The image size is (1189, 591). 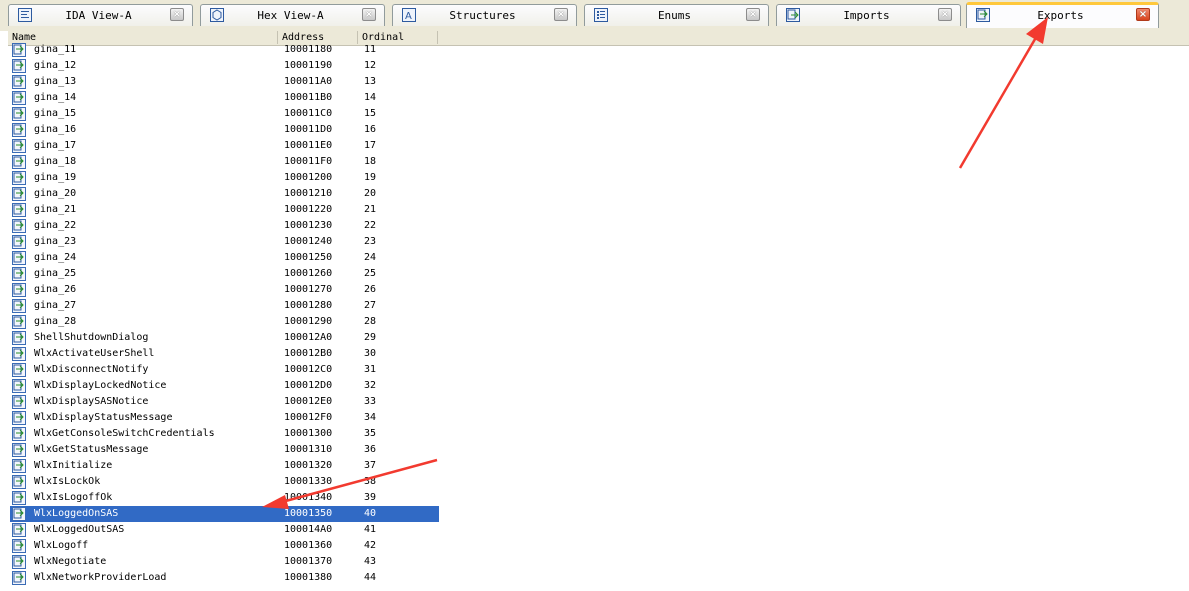 What do you see at coordinates (55, 273) in the screenshot?
I see `export-name: gina_25` at bounding box center [55, 273].